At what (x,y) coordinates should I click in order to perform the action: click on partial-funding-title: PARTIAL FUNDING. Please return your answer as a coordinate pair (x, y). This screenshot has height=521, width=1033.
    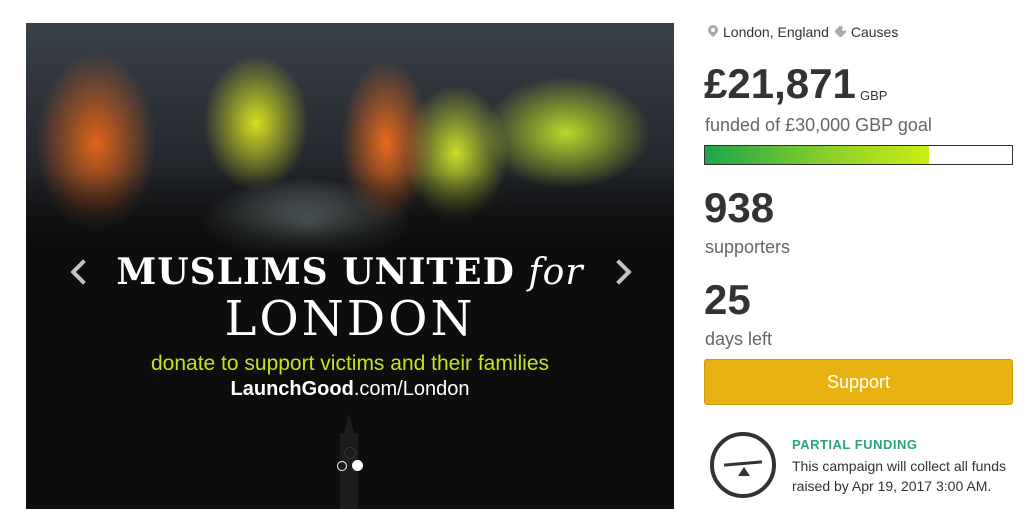
    Looking at the image, I should click on (855, 444).